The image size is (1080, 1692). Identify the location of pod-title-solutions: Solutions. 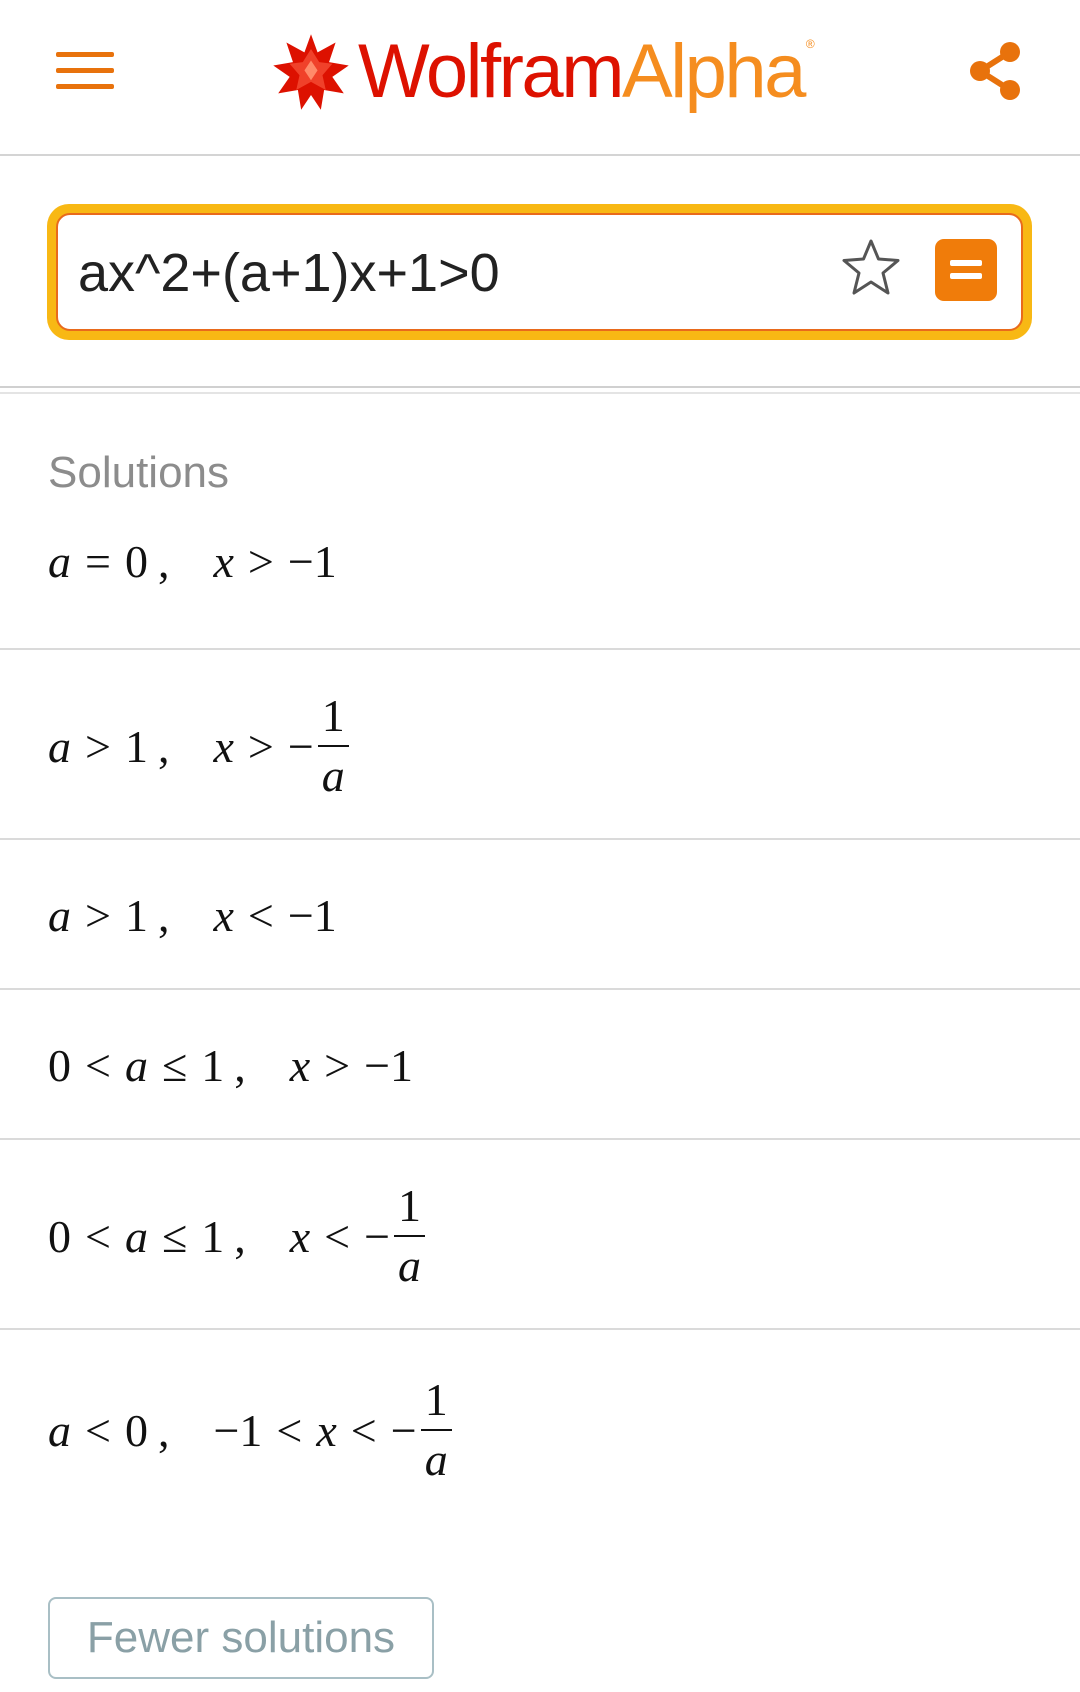
(139, 472).